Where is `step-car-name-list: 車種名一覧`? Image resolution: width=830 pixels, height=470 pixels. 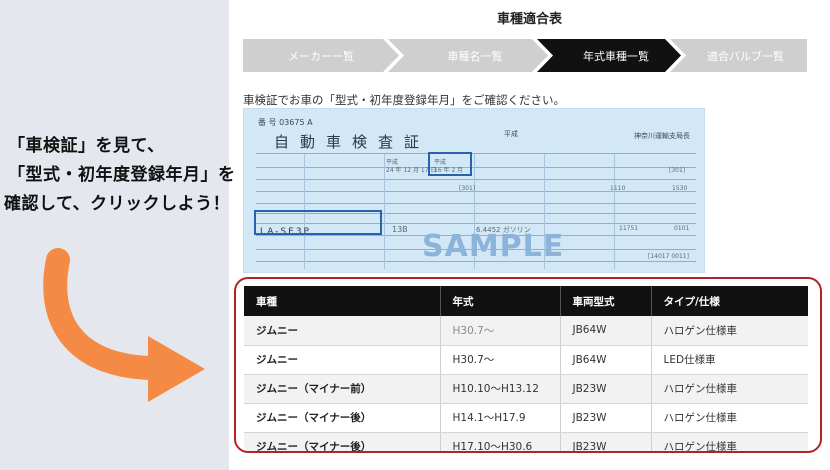 step-car-name-list: 車種名一覧 is located at coordinates (468, 55).